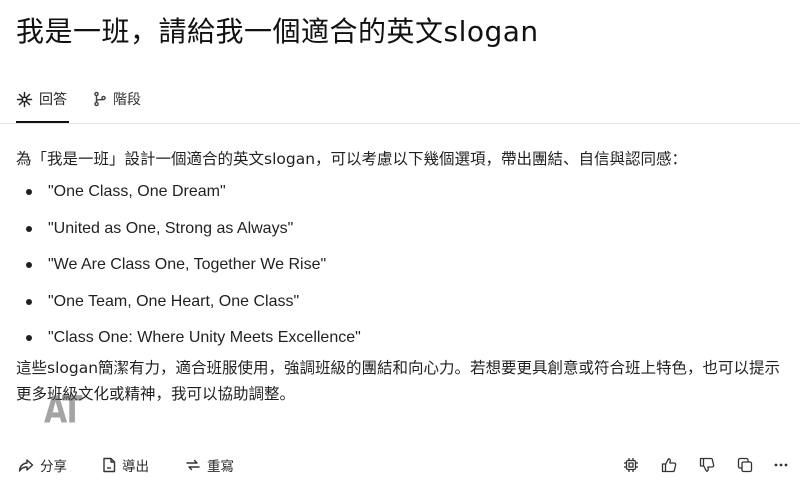 Image resolution: width=800 pixels, height=480 pixels. Describe the element at coordinates (63, 410) in the screenshot. I see `watermark-logo: AT` at that location.